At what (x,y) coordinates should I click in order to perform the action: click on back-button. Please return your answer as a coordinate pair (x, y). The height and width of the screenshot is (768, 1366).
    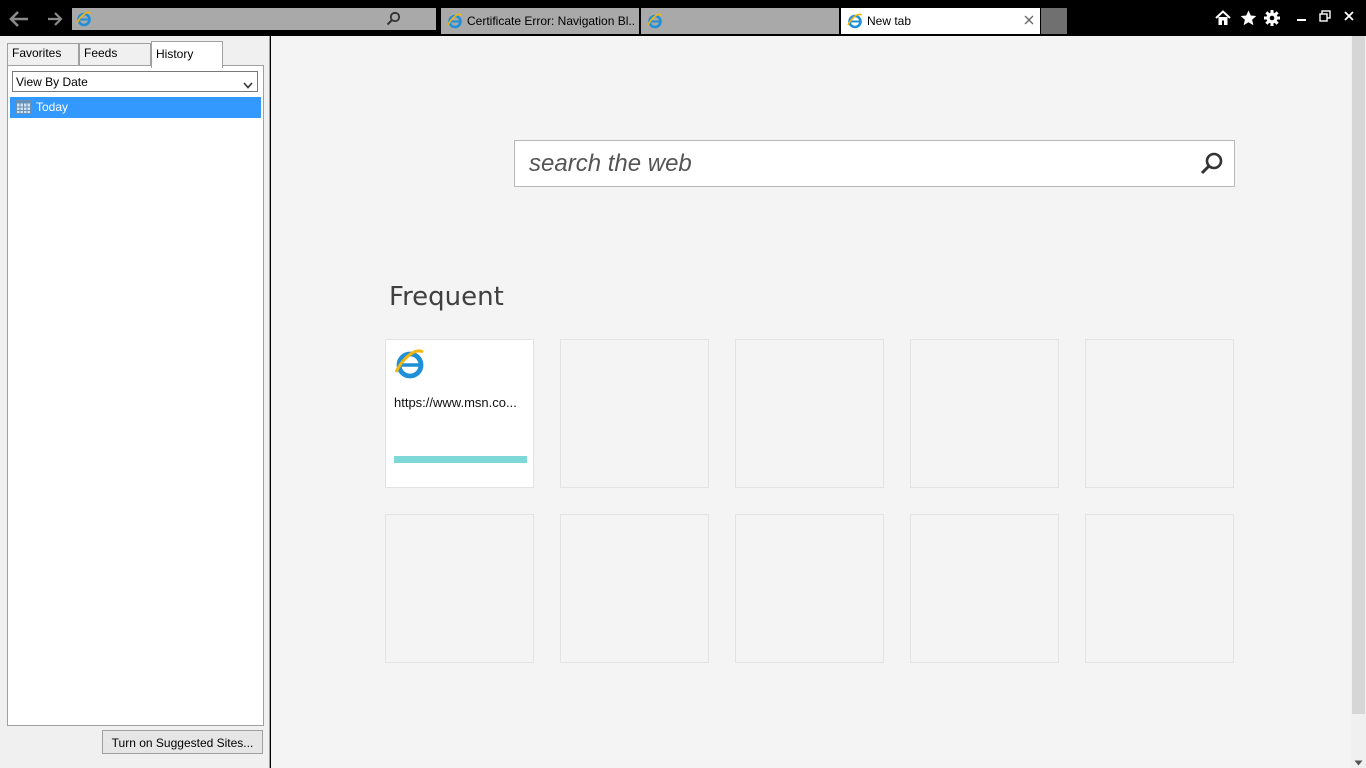
    Looking at the image, I should click on (19, 19).